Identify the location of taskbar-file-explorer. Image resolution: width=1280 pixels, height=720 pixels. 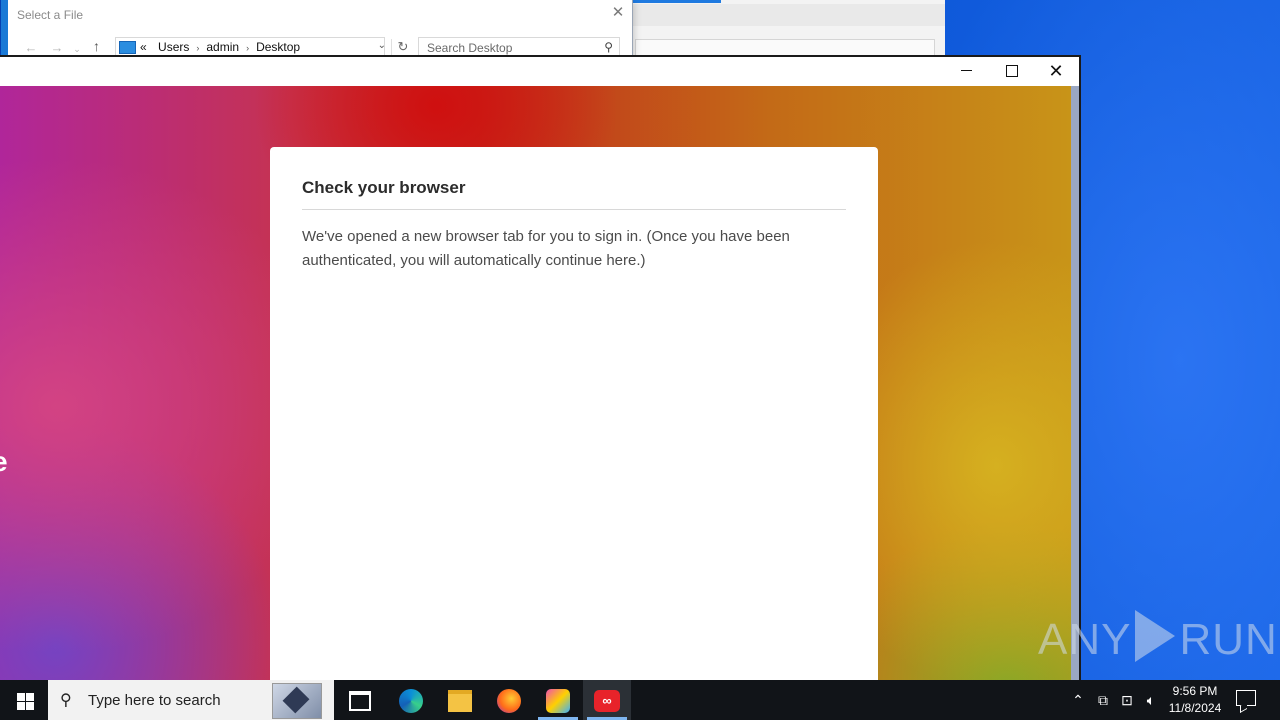
(460, 700).